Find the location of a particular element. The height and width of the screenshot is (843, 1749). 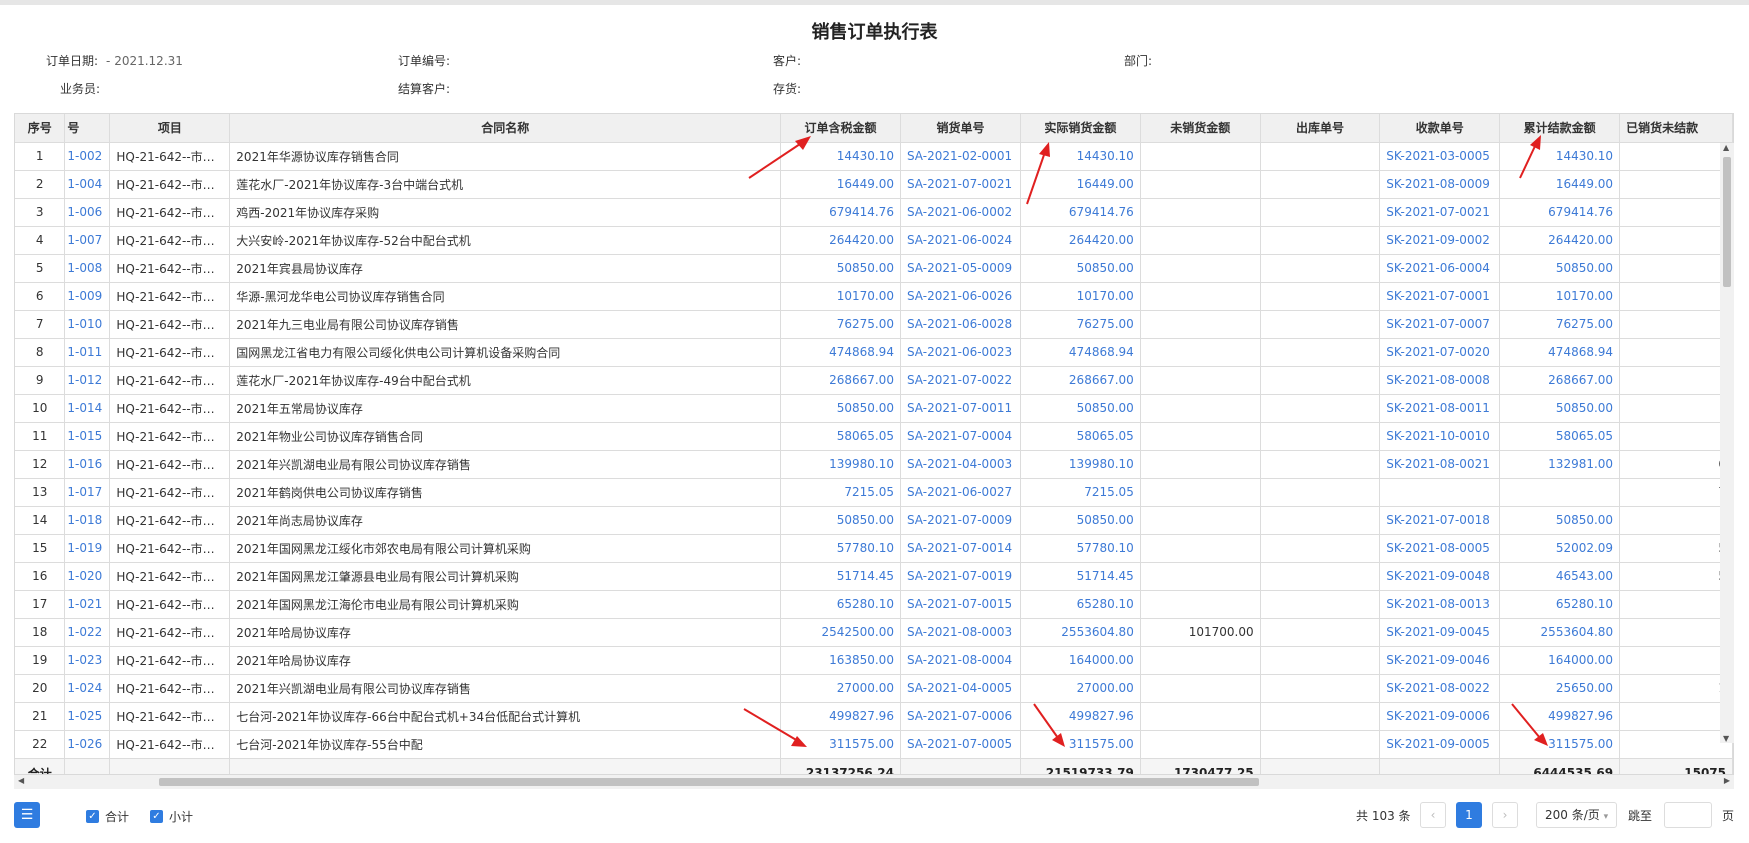

table-cell: SA-2021-07-0021 is located at coordinates (960, 184).